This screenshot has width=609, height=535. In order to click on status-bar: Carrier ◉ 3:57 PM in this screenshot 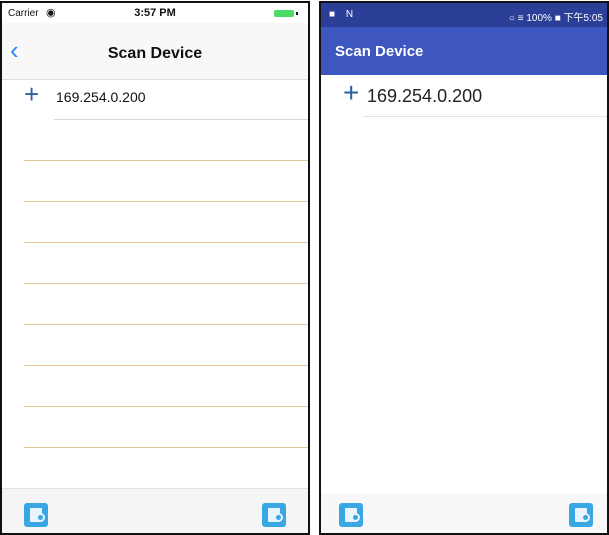, I will do `click(155, 13)`.